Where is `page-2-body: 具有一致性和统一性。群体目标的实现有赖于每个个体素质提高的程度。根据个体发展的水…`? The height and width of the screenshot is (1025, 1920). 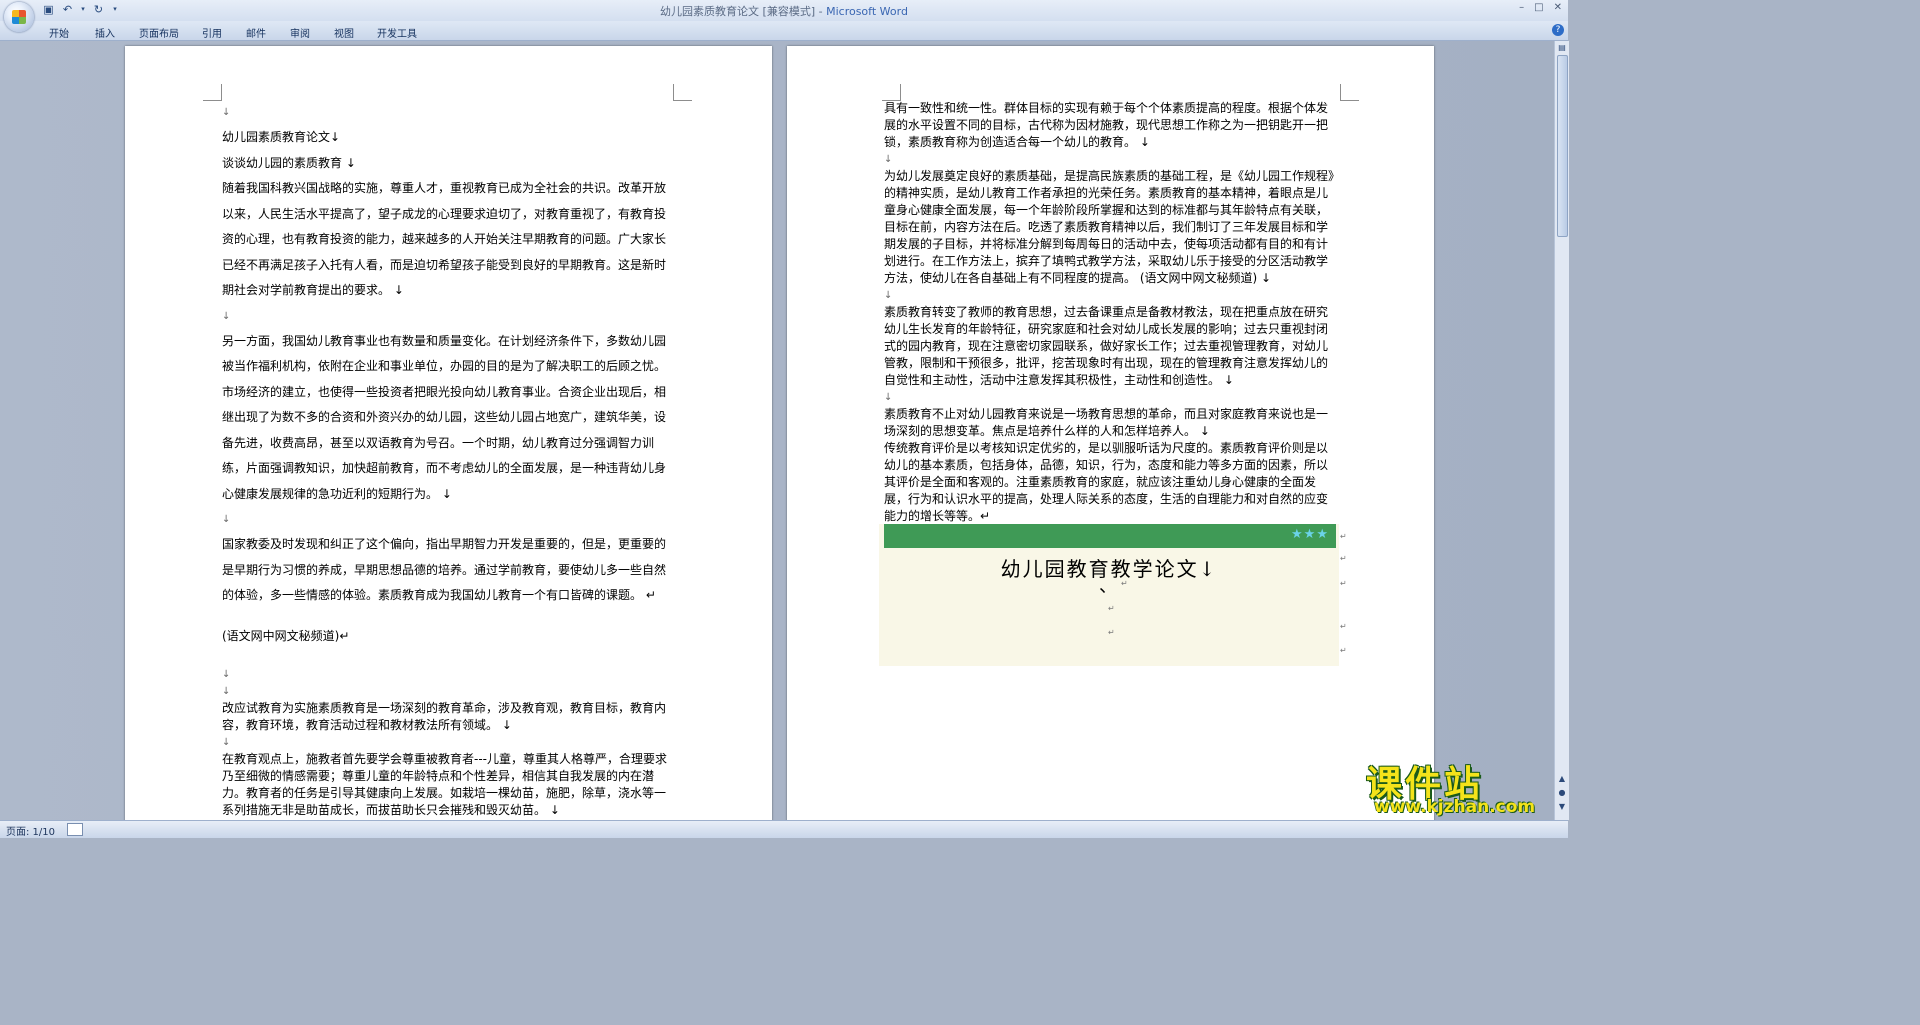 page-2-body: 具有一致性和统一性。群体目标的实现有赖于每个个体素质提高的程度。根据个体发展的水… is located at coordinates (1111, 312).